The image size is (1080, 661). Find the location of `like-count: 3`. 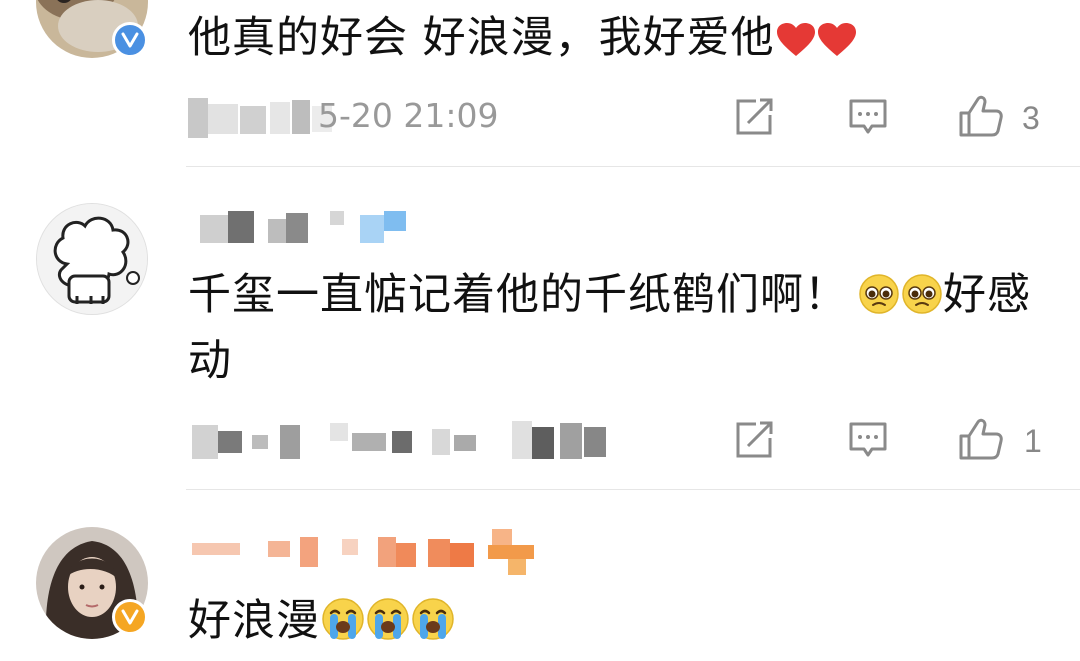

like-count: 3 is located at coordinates (1031, 118).